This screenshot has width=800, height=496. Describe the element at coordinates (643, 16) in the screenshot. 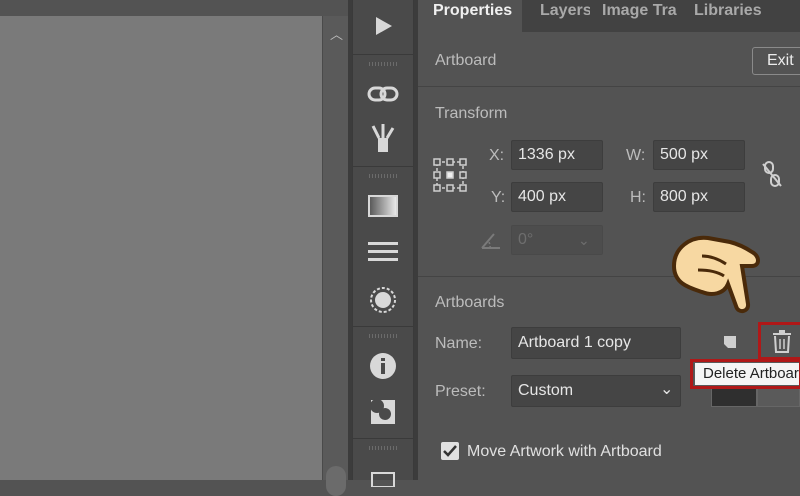

I see `tab-image-trace: Image Tra` at that location.